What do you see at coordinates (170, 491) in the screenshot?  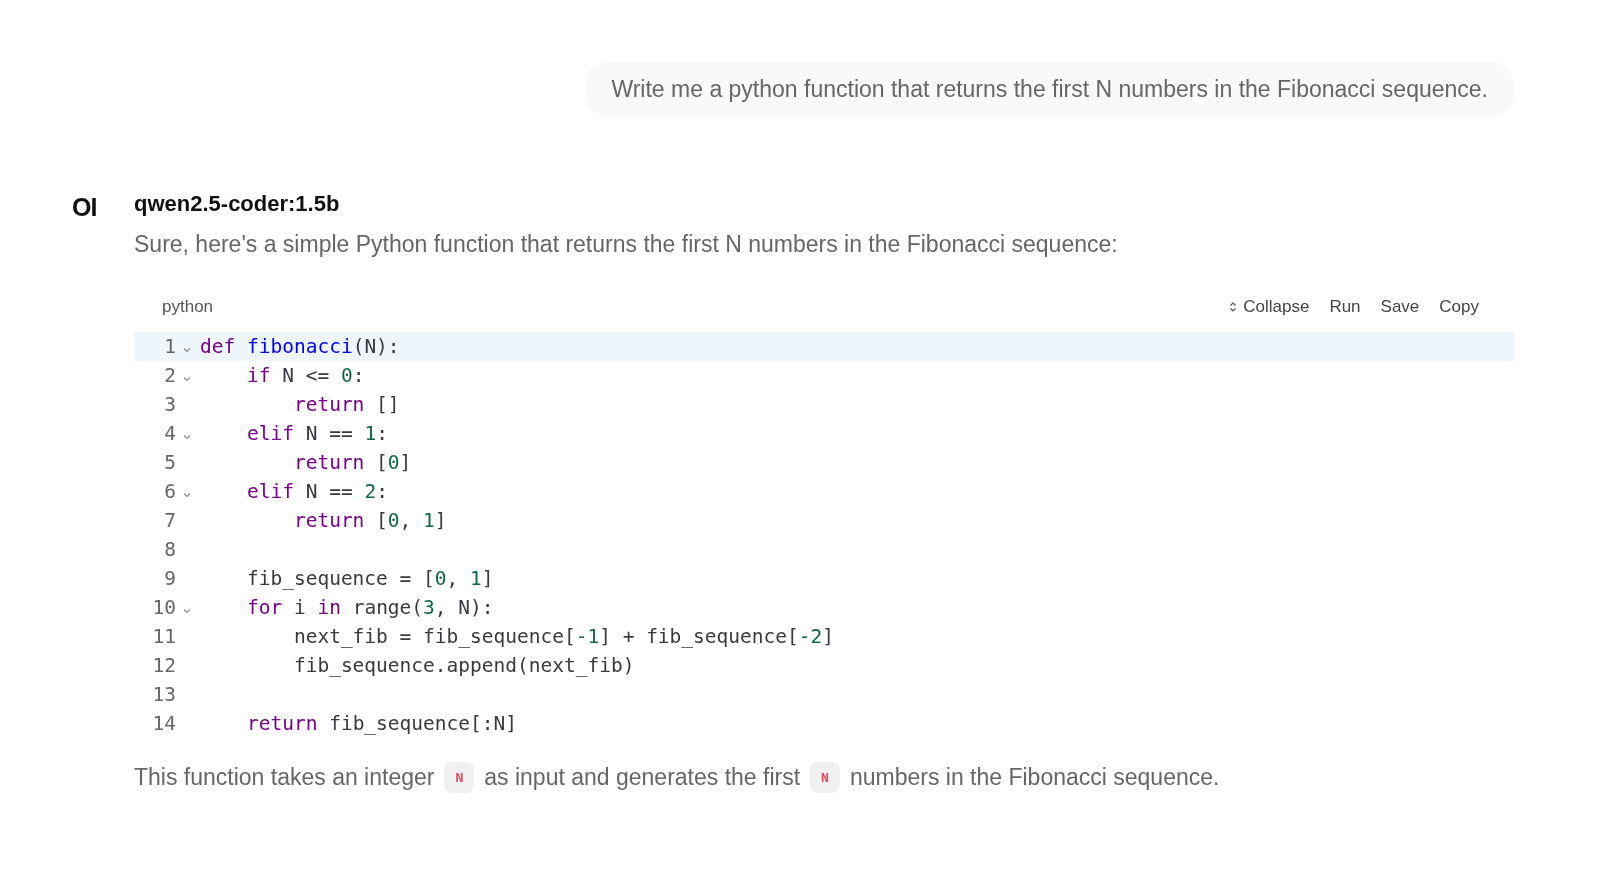 I see `line-number: 6` at bounding box center [170, 491].